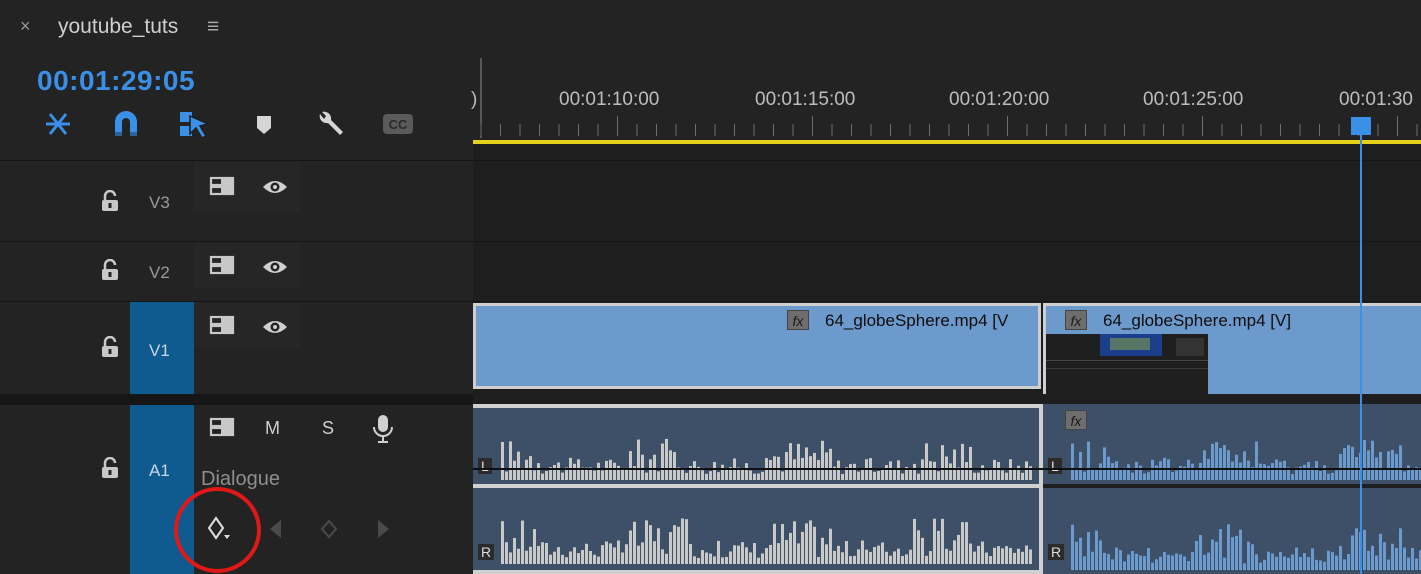  What do you see at coordinates (398, 124) in the screenshot?
I see `cc-icon: CC` at bounding box center [398, 124].